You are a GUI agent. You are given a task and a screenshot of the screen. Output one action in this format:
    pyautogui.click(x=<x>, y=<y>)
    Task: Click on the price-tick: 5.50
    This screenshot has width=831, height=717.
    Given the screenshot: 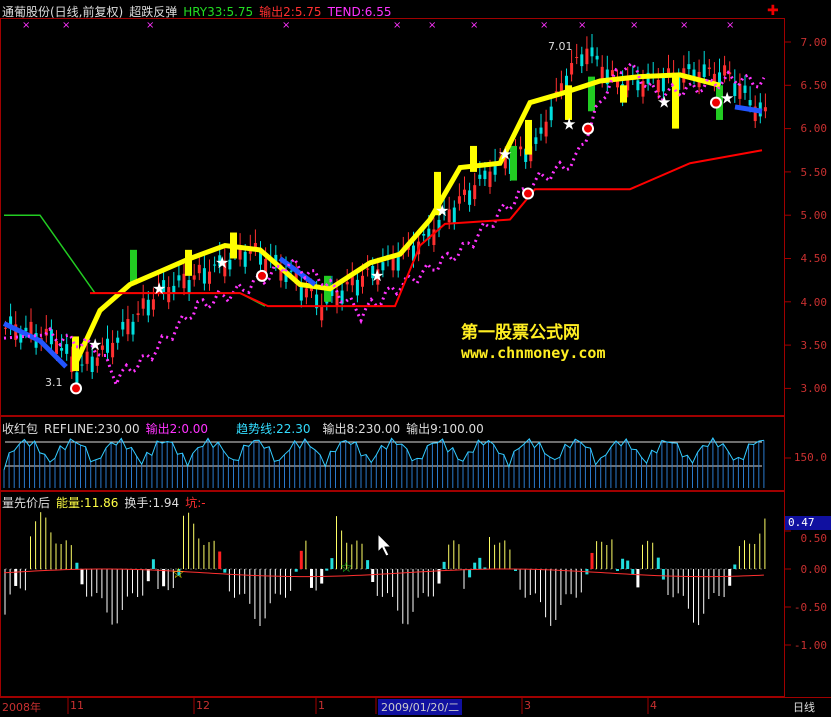 What is the action you would take?
    pyautogui.click(x=814, y=172)
    